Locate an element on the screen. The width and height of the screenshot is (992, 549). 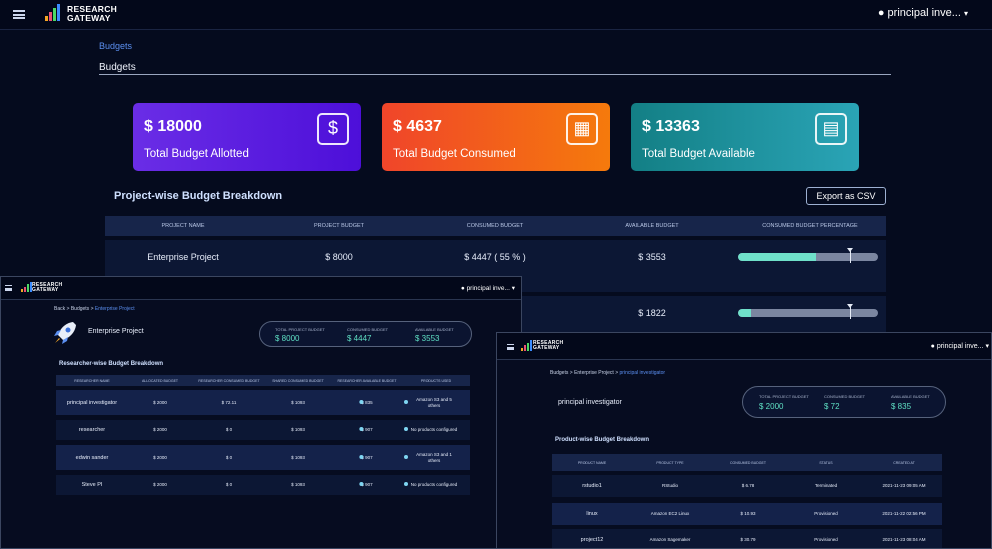
col-consumed-percentage: CONSUMED BUDGET PERCENTAGE is located at coordinates (810, 226).